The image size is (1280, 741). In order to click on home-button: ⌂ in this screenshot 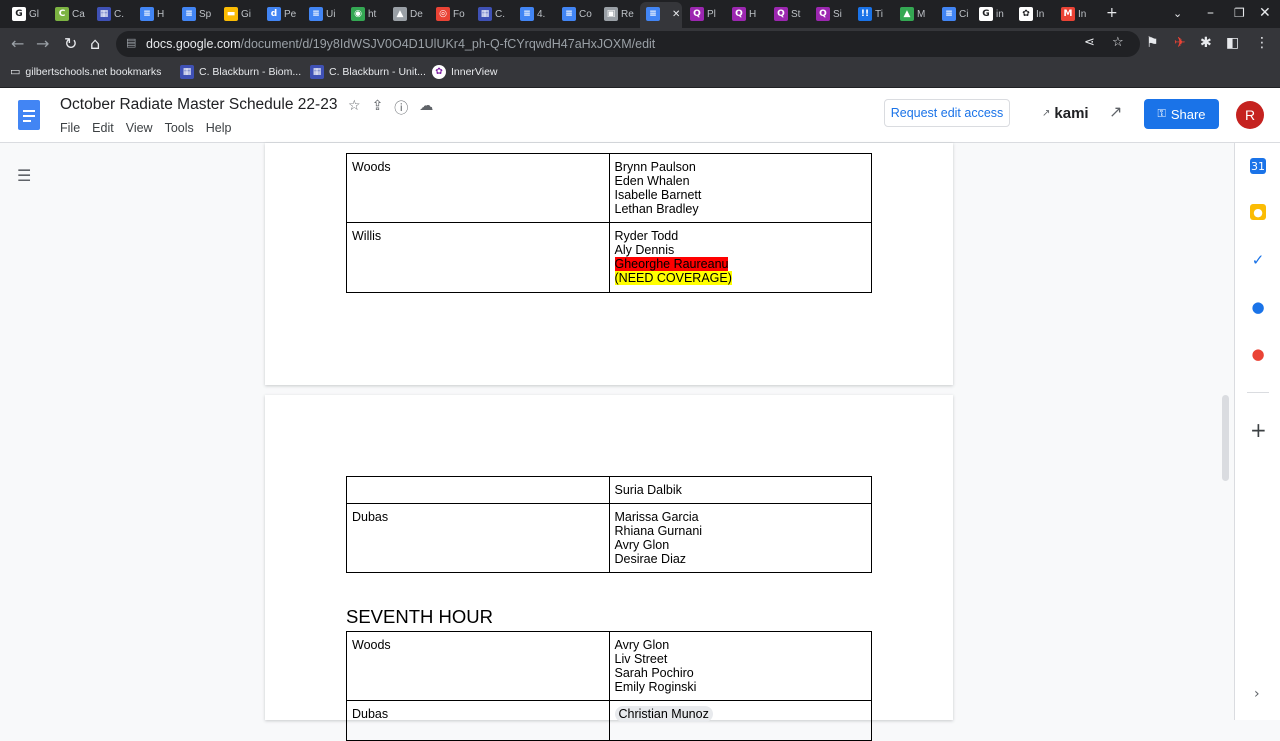, I will do `click(95, 43)`.